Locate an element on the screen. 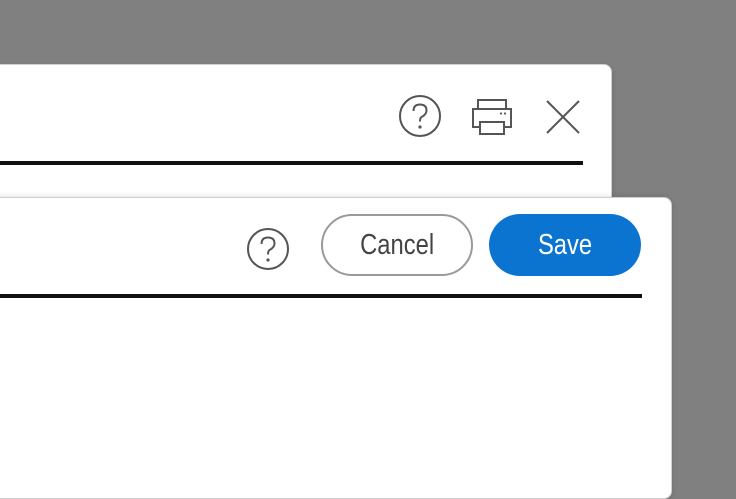 The height and width of the screenshot is (499, 736). cancel-button-label: Cancel is located at coordinates (397, 244).